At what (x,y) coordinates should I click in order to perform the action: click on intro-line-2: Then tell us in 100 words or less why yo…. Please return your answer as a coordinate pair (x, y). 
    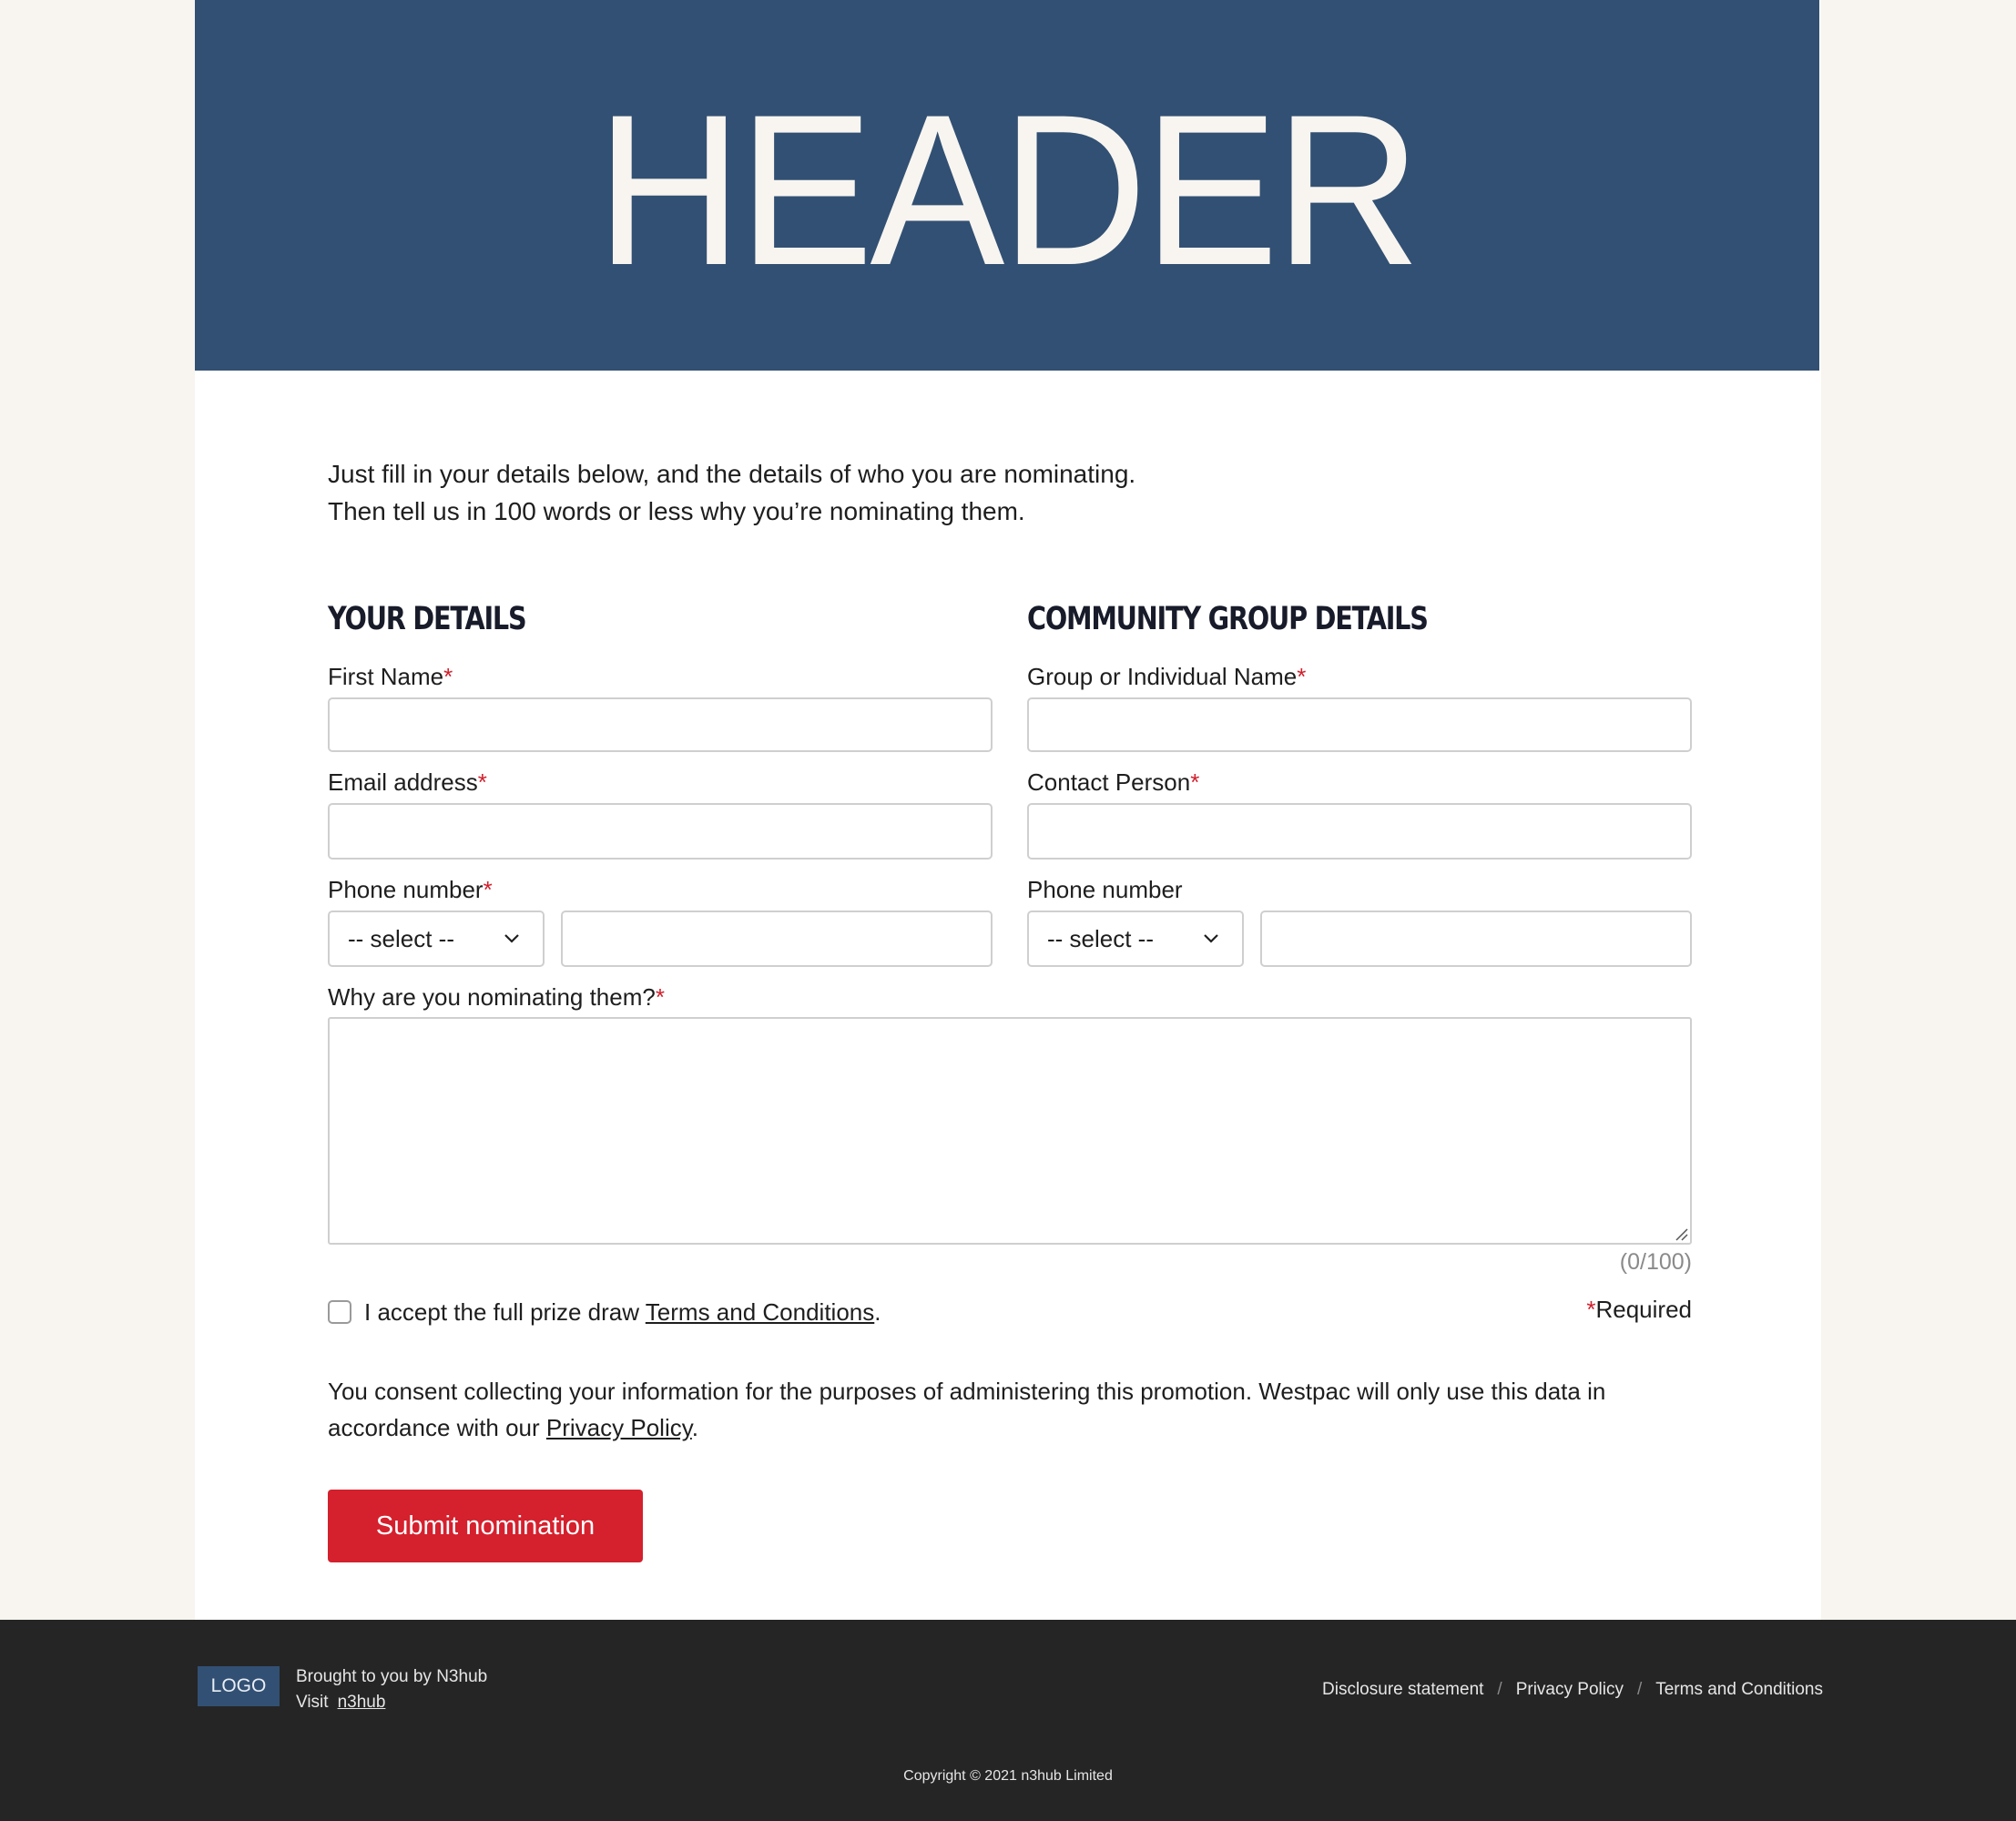
    Looking at the image, I should click on (676, 511).